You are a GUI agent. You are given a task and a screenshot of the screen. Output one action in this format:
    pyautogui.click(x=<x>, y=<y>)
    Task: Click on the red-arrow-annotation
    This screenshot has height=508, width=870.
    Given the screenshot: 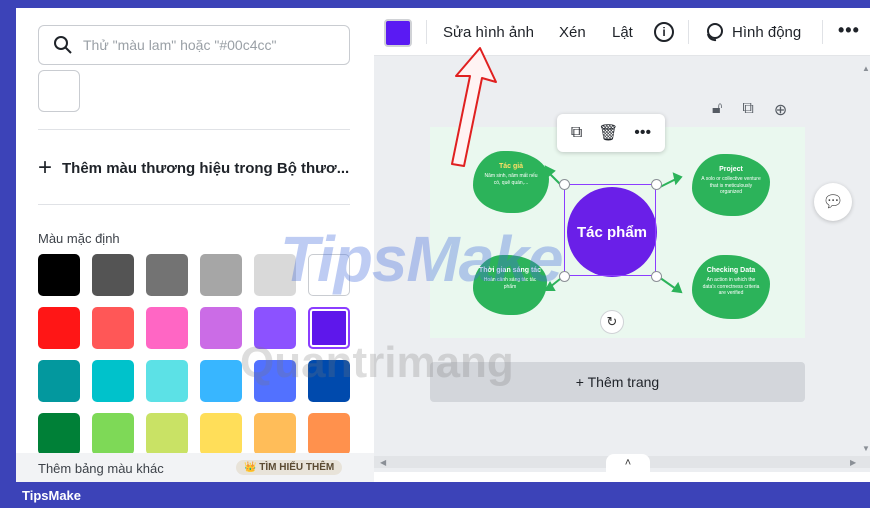 What is the action you would take?
    pyautogui.click(x=474, y=107)
    